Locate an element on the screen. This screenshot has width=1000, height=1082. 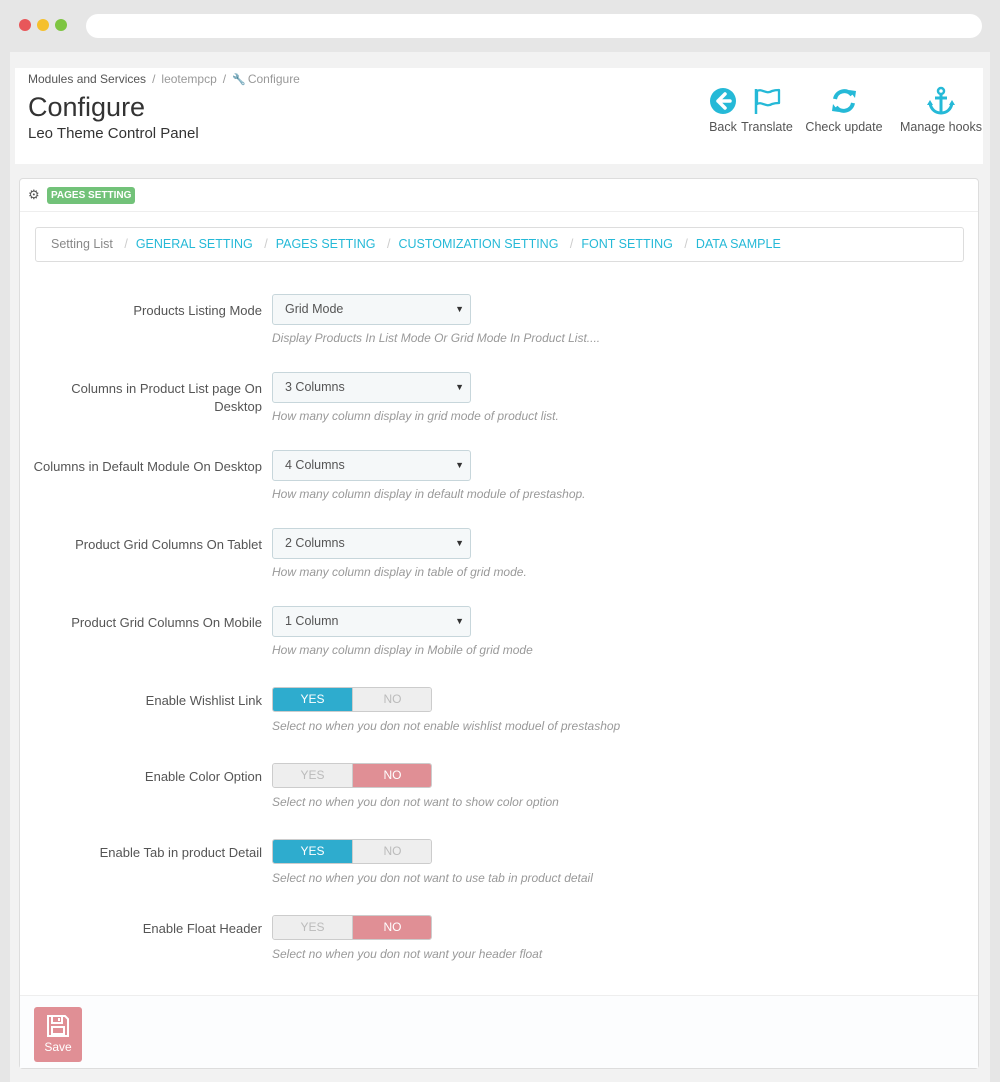
grid-columns-tablet-value: 2 Columns is located at coordinates (315, 543).